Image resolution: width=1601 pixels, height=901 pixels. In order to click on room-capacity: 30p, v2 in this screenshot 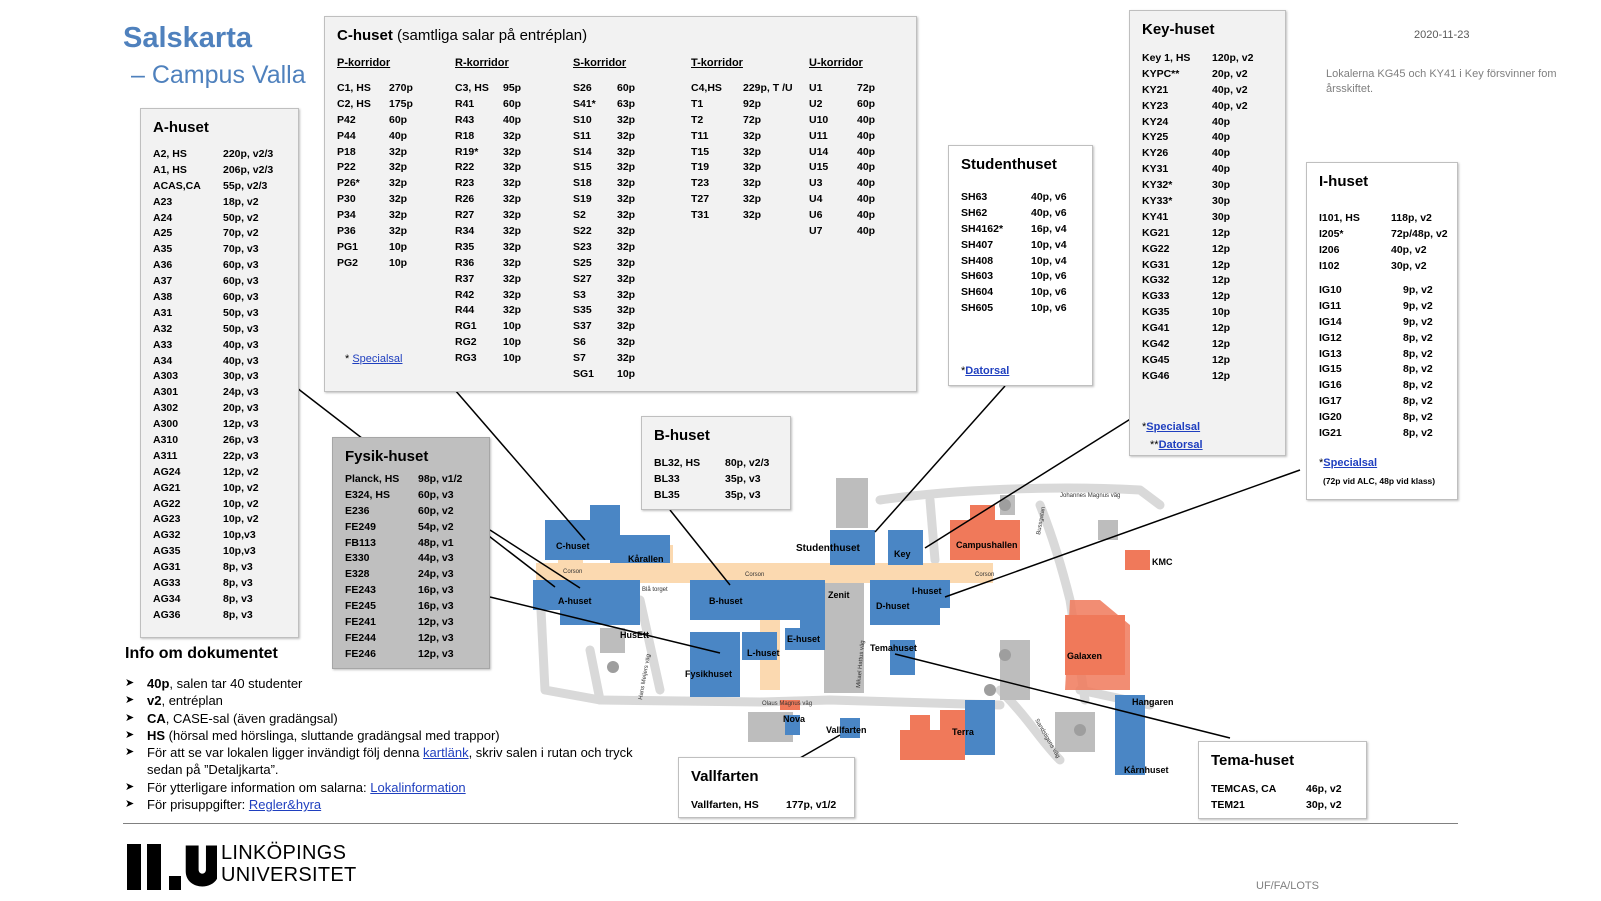, I will do `click(1324, 804)`.